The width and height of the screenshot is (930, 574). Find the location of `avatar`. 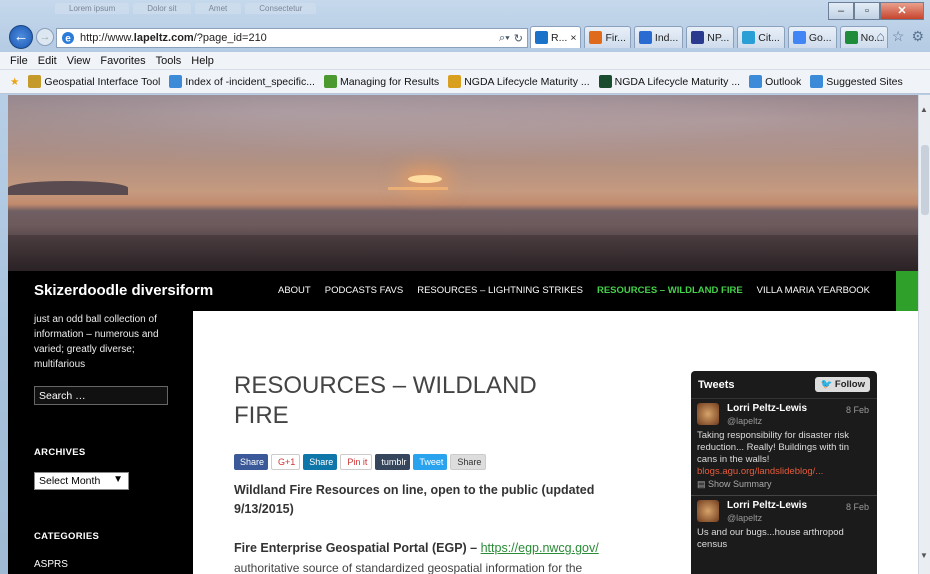

avatar is located at coordinates (708, 511).